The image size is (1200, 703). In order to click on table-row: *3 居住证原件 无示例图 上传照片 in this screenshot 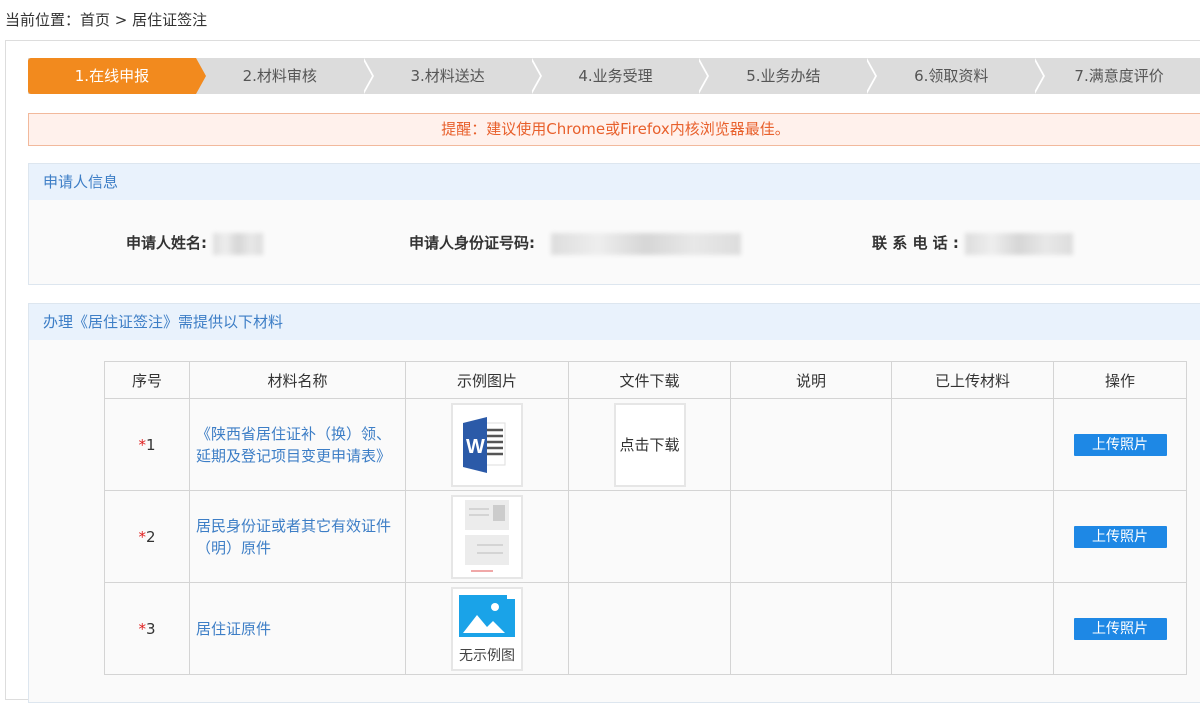, I will do `click(645, 628)`.